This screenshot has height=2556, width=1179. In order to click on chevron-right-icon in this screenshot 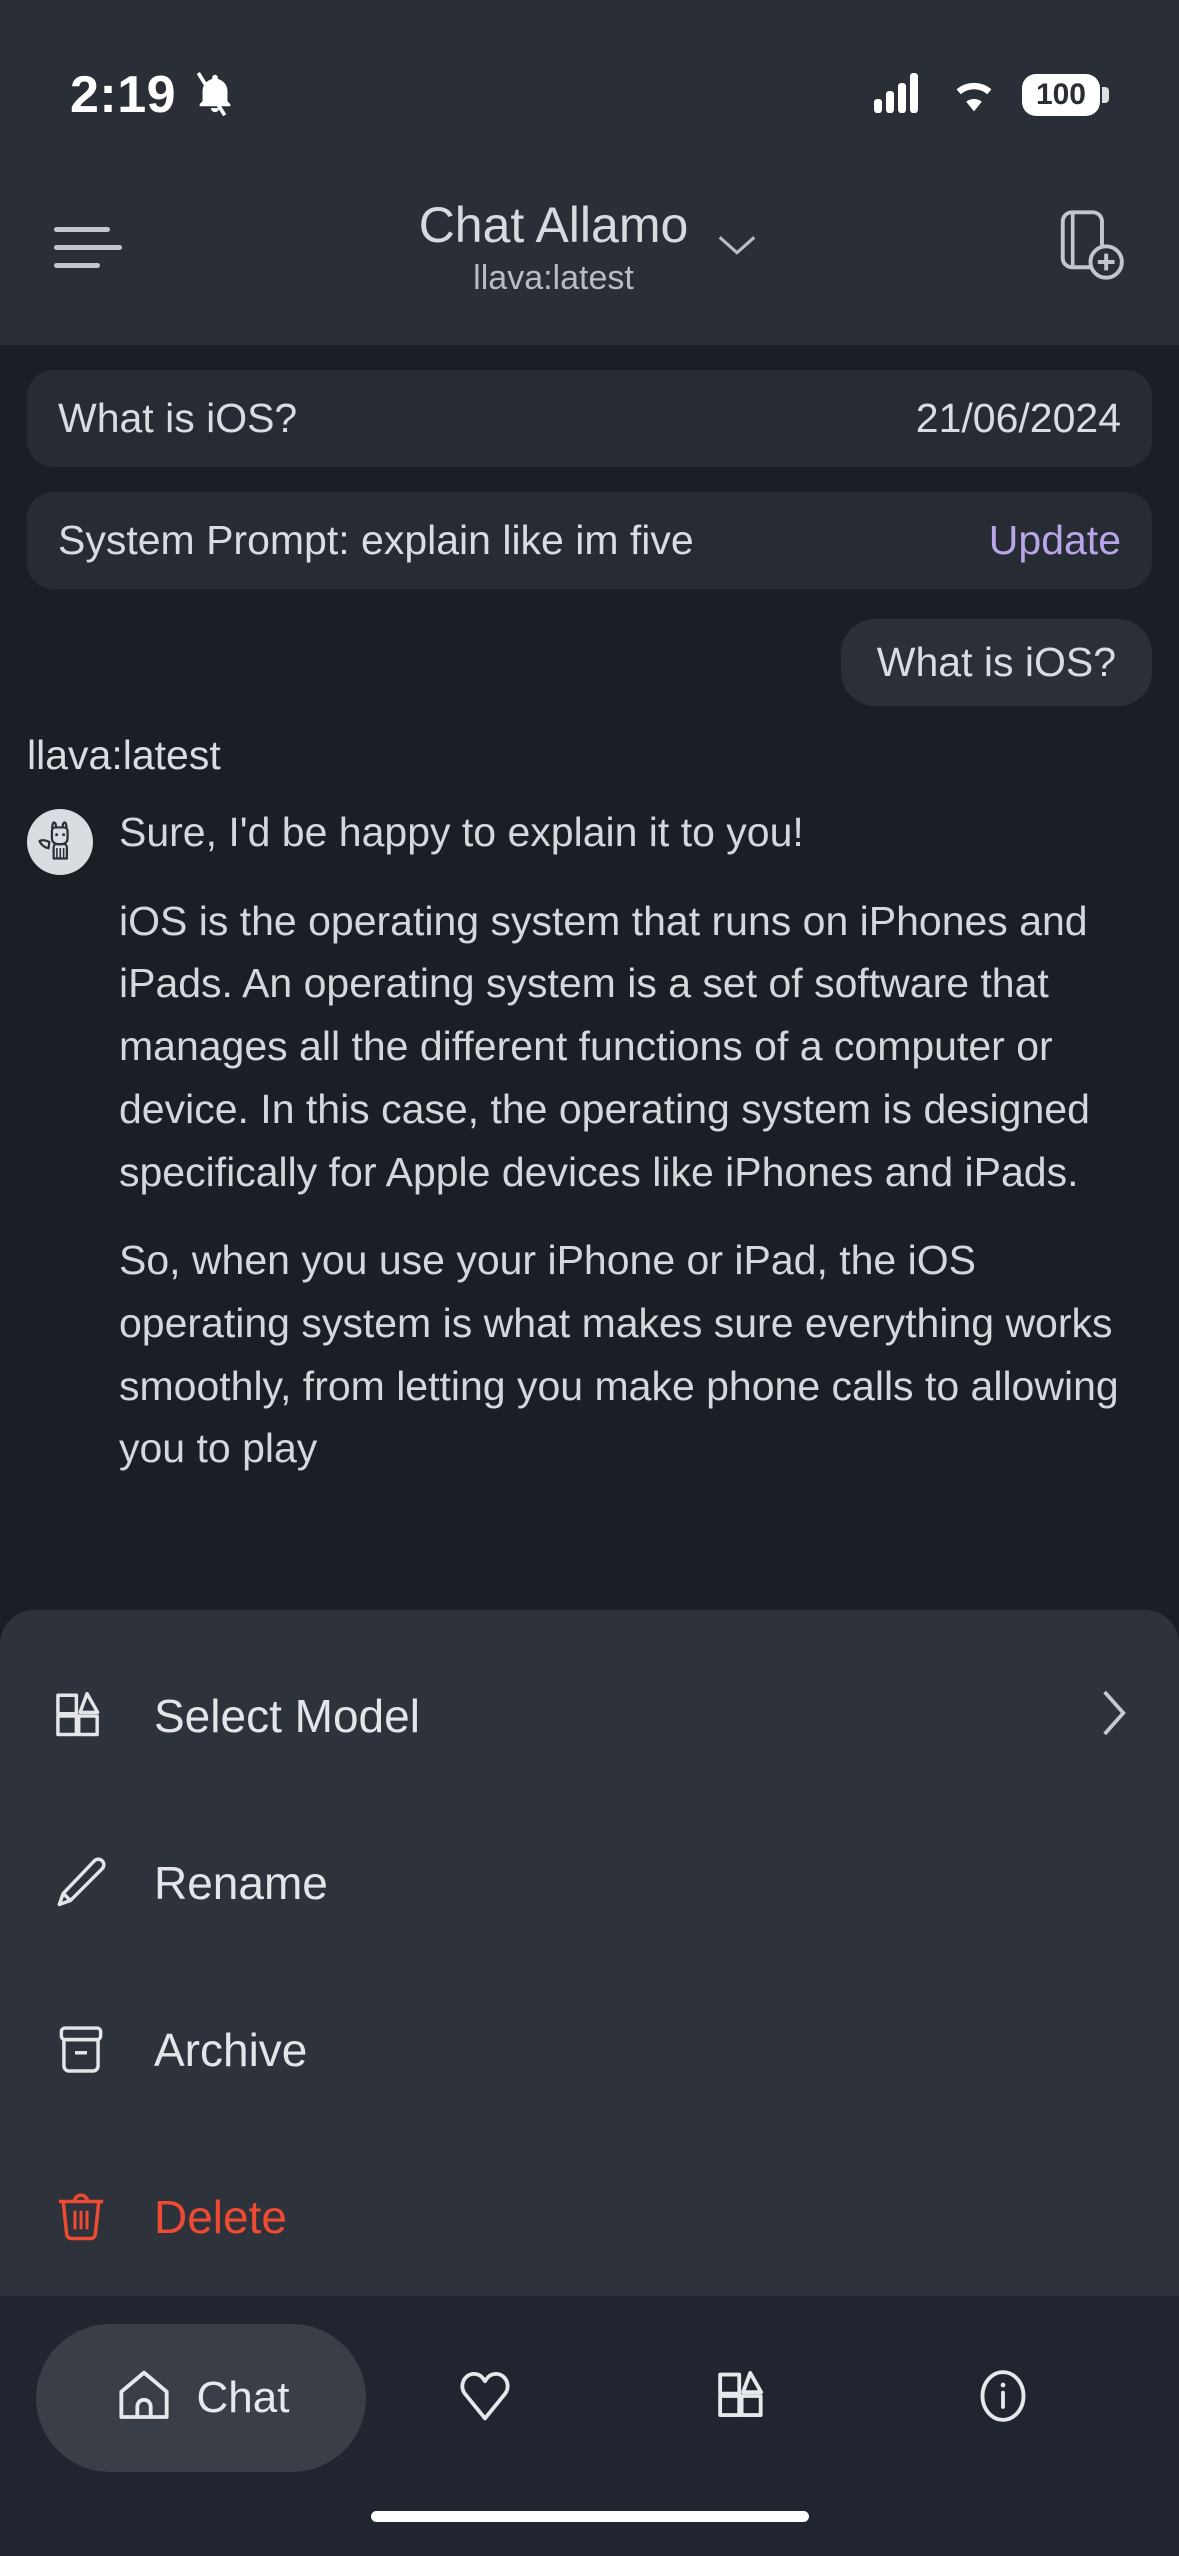, I will do `click(1114, 1715)`.